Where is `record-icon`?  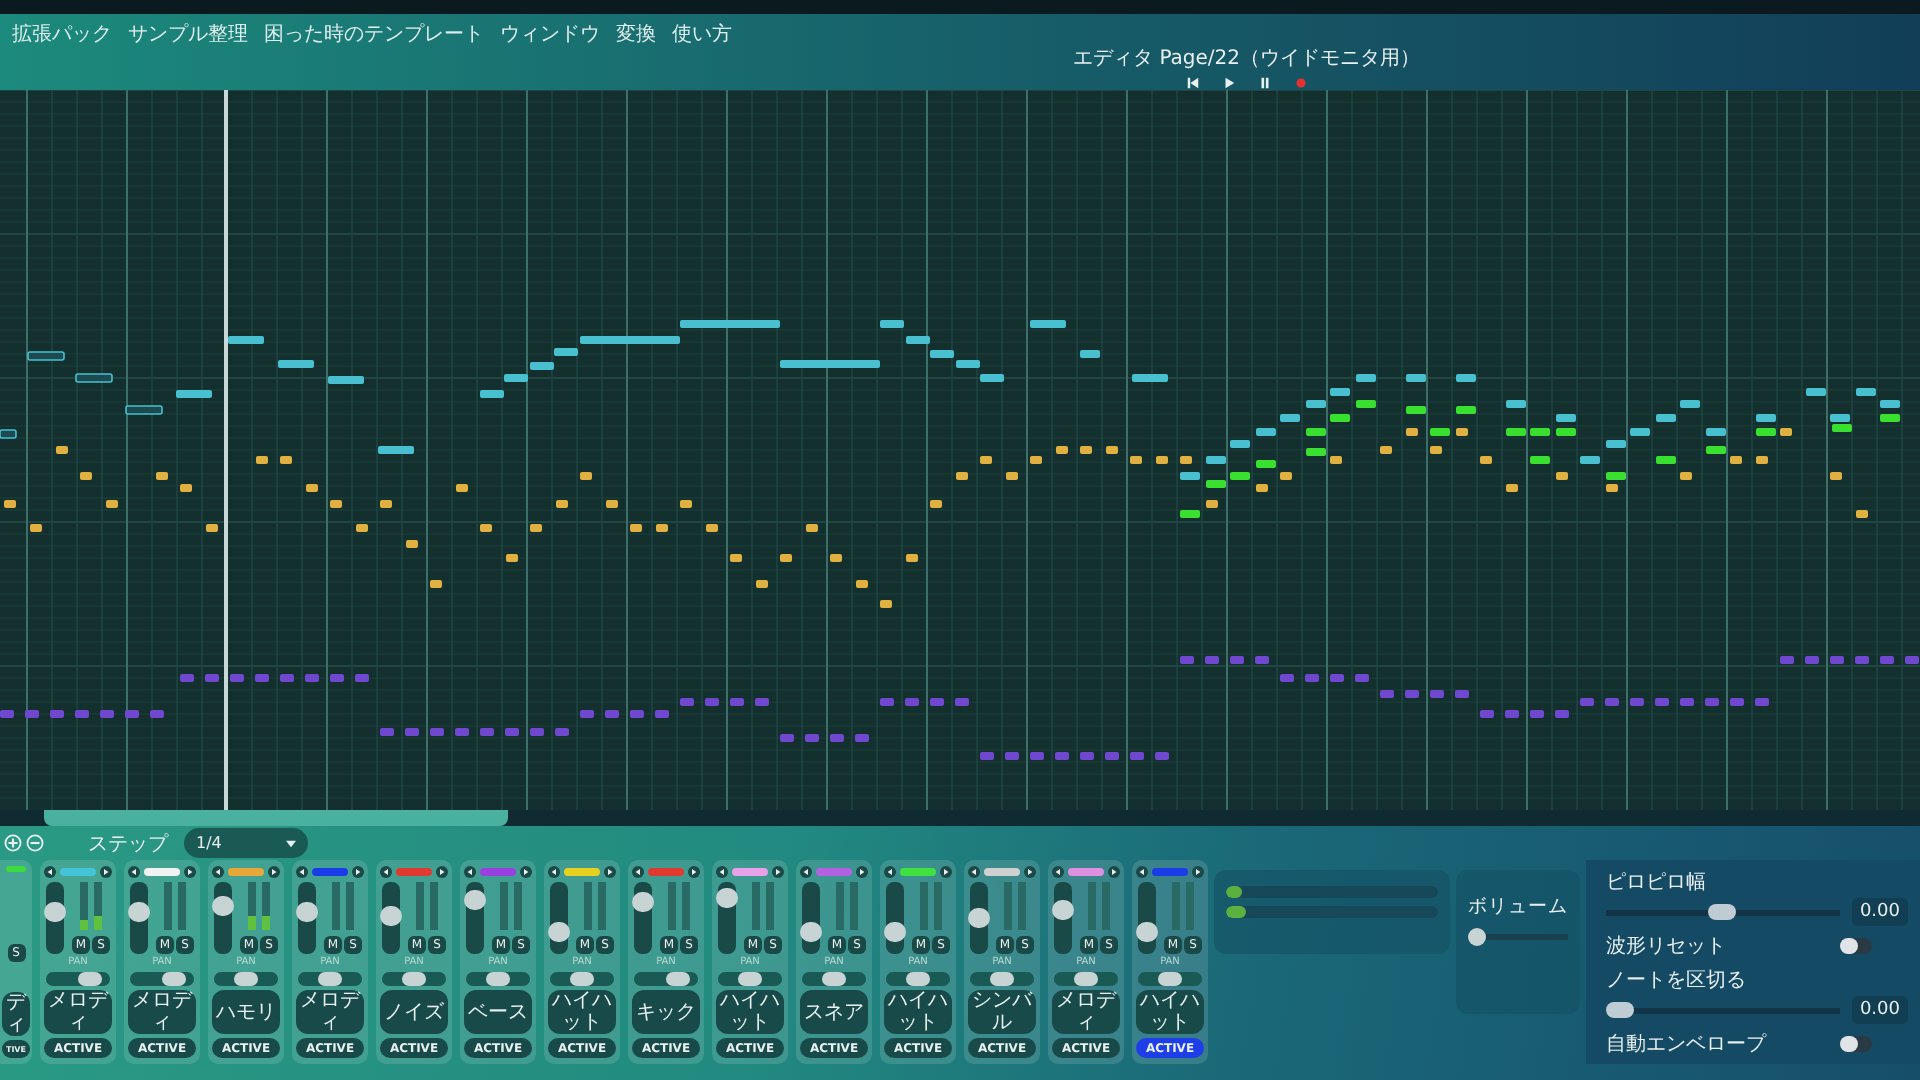
record-icon is located at coordinates (1300, 83).